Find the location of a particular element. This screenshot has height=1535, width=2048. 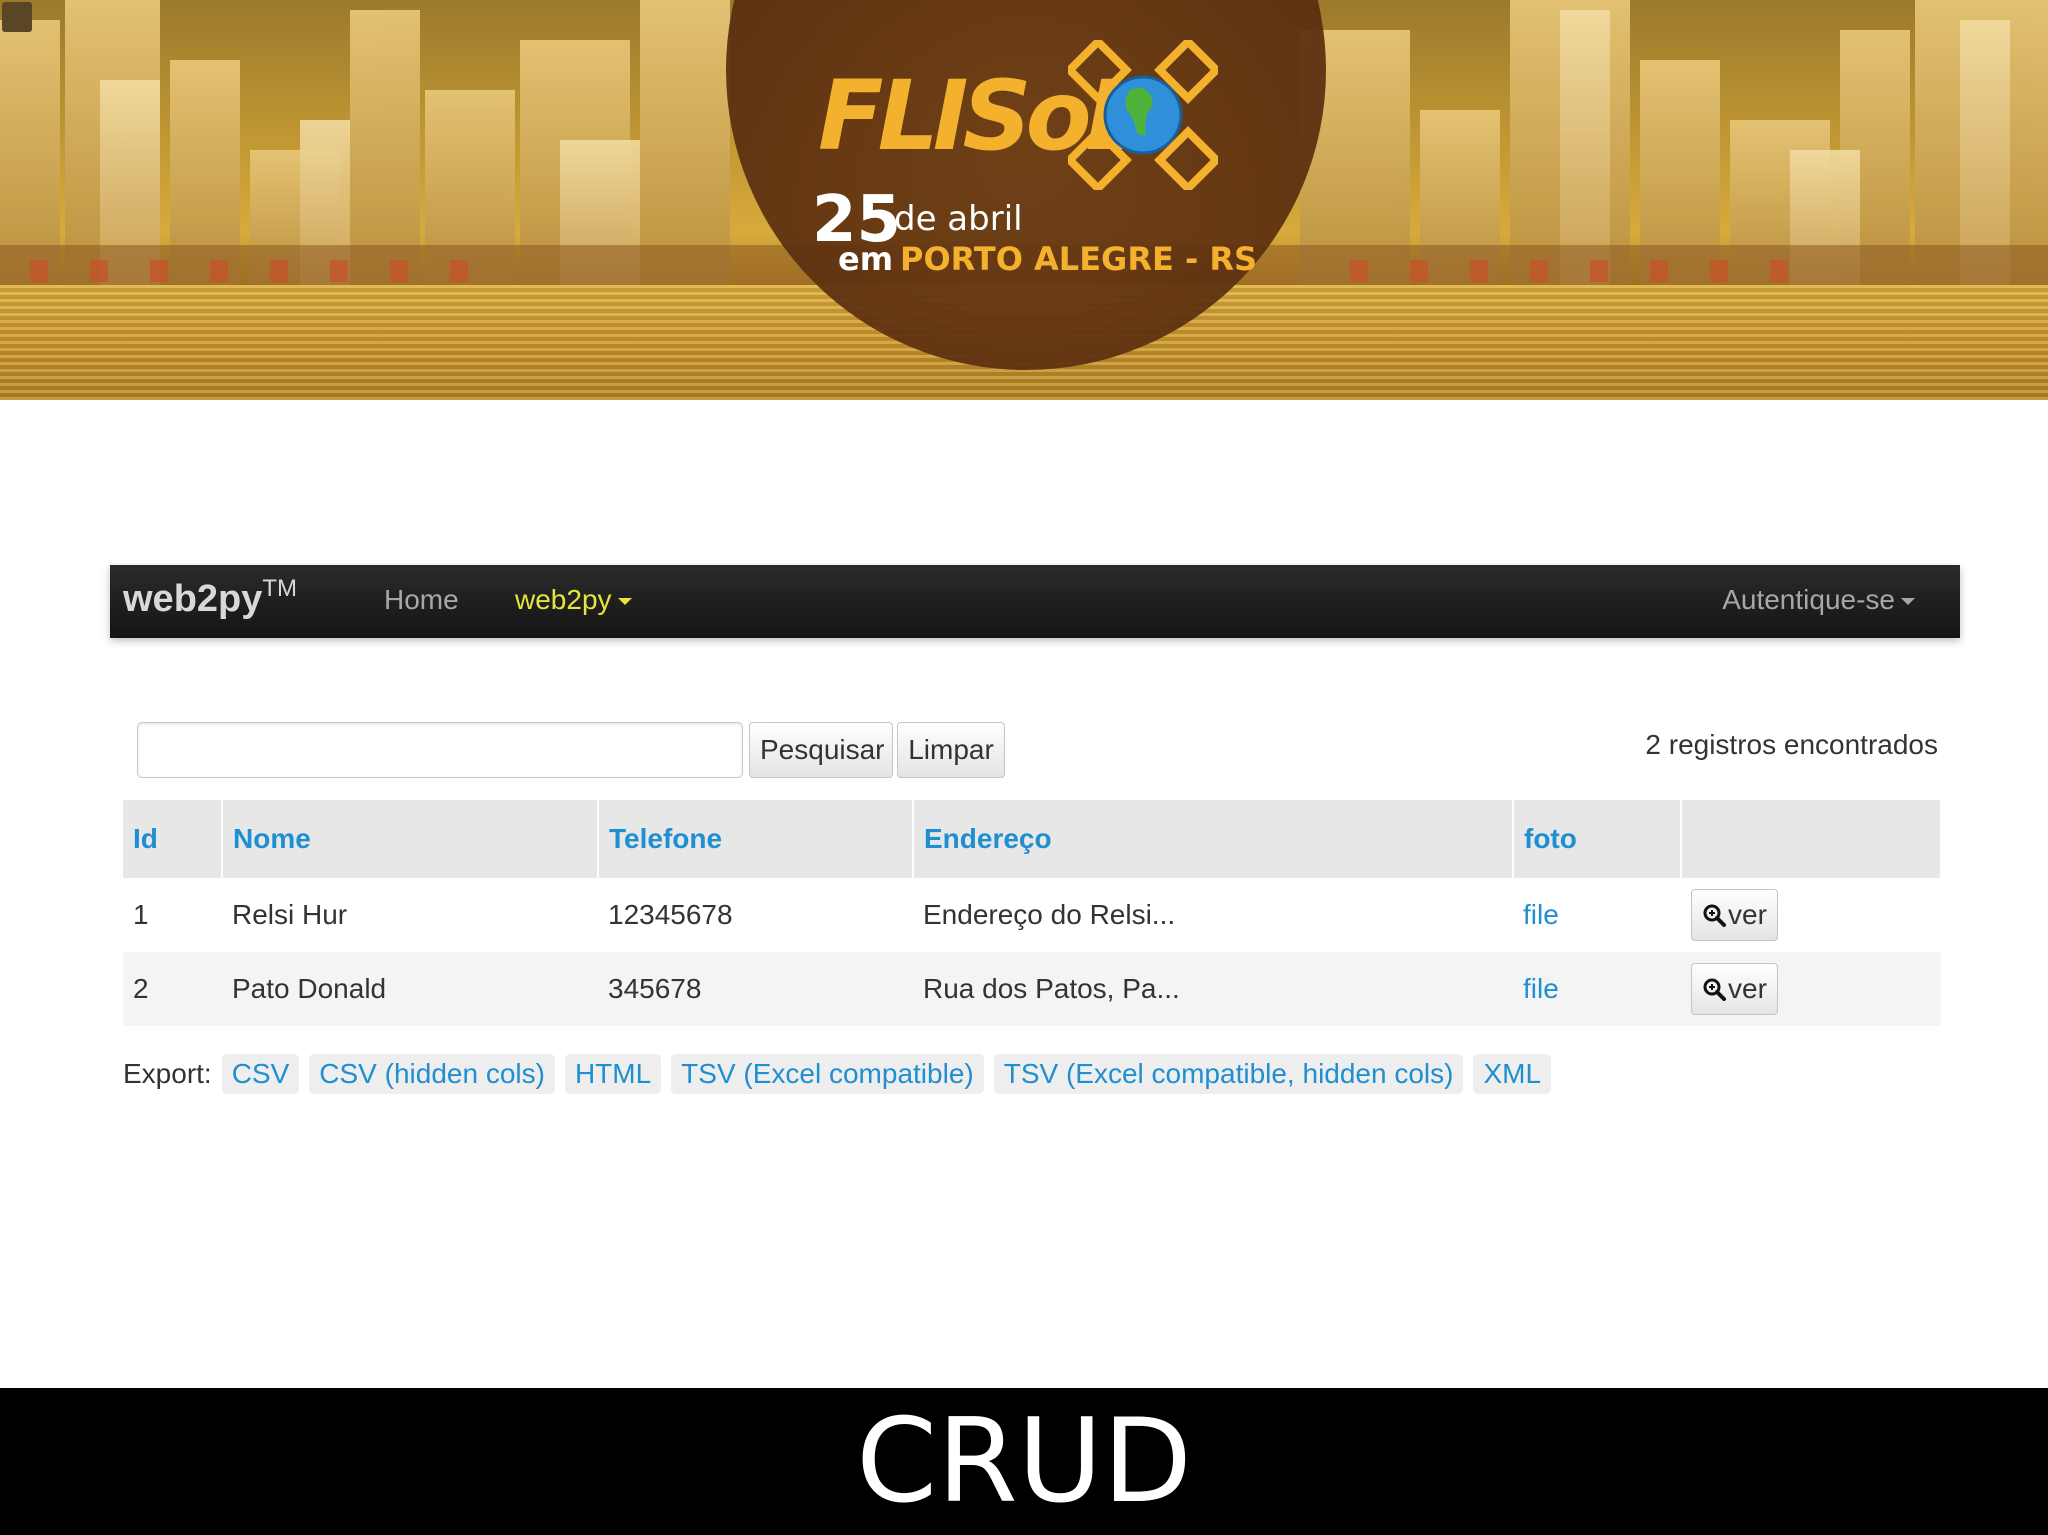

clear-button: Limpar is located at coordinates (951, 750).